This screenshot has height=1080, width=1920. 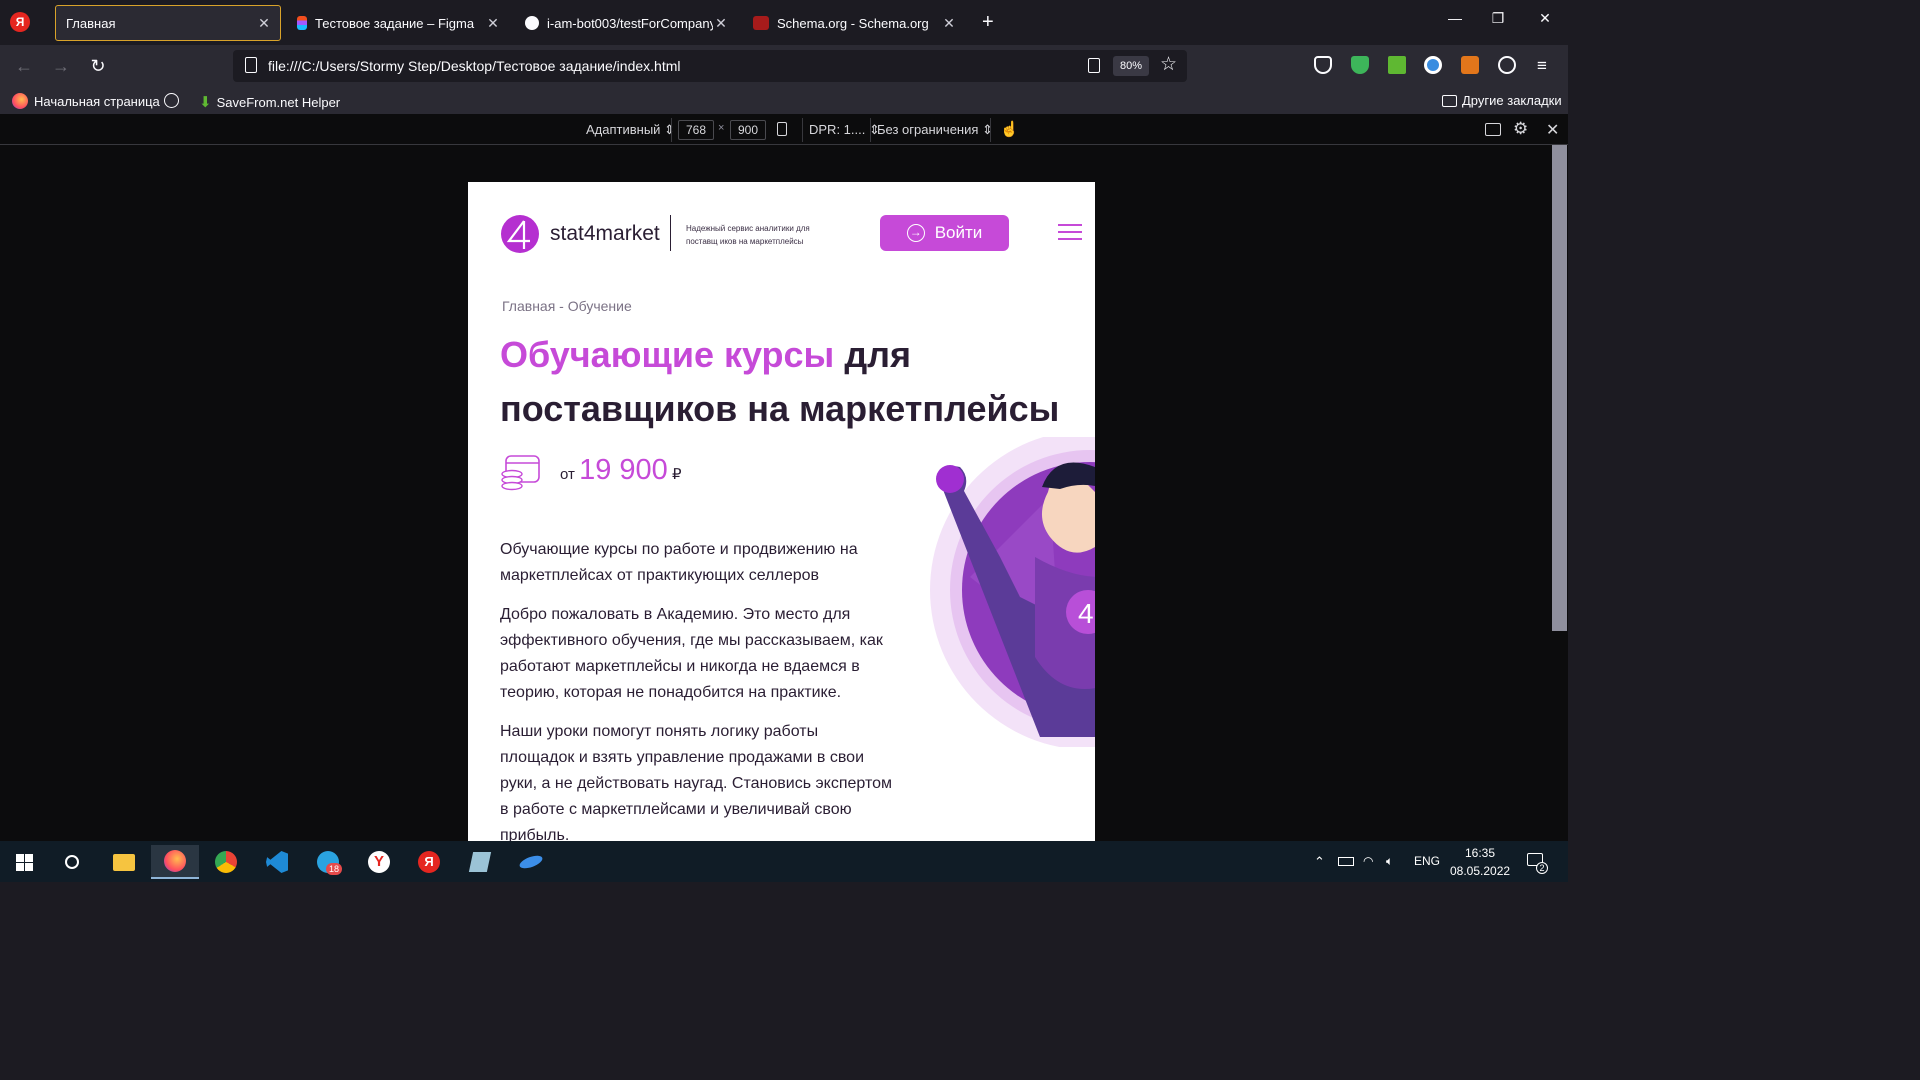 What do you see at coordinates (1168, 64) in the screenshot?
I see `bookmark-star-icon: ☆` at bounding box center [1168, 64].